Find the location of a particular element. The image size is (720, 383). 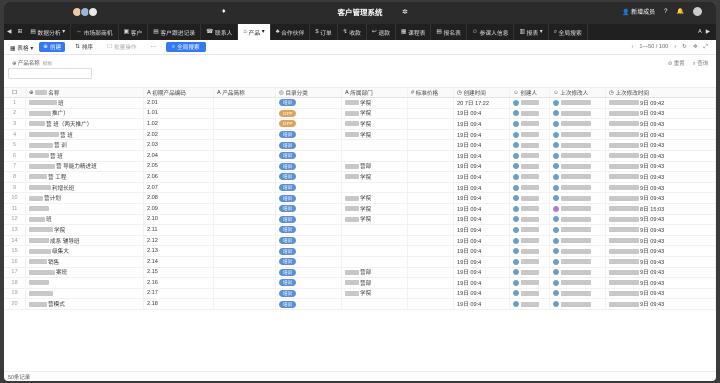

product-name-cell: 利增长班 is located at coordinates (85, 187).